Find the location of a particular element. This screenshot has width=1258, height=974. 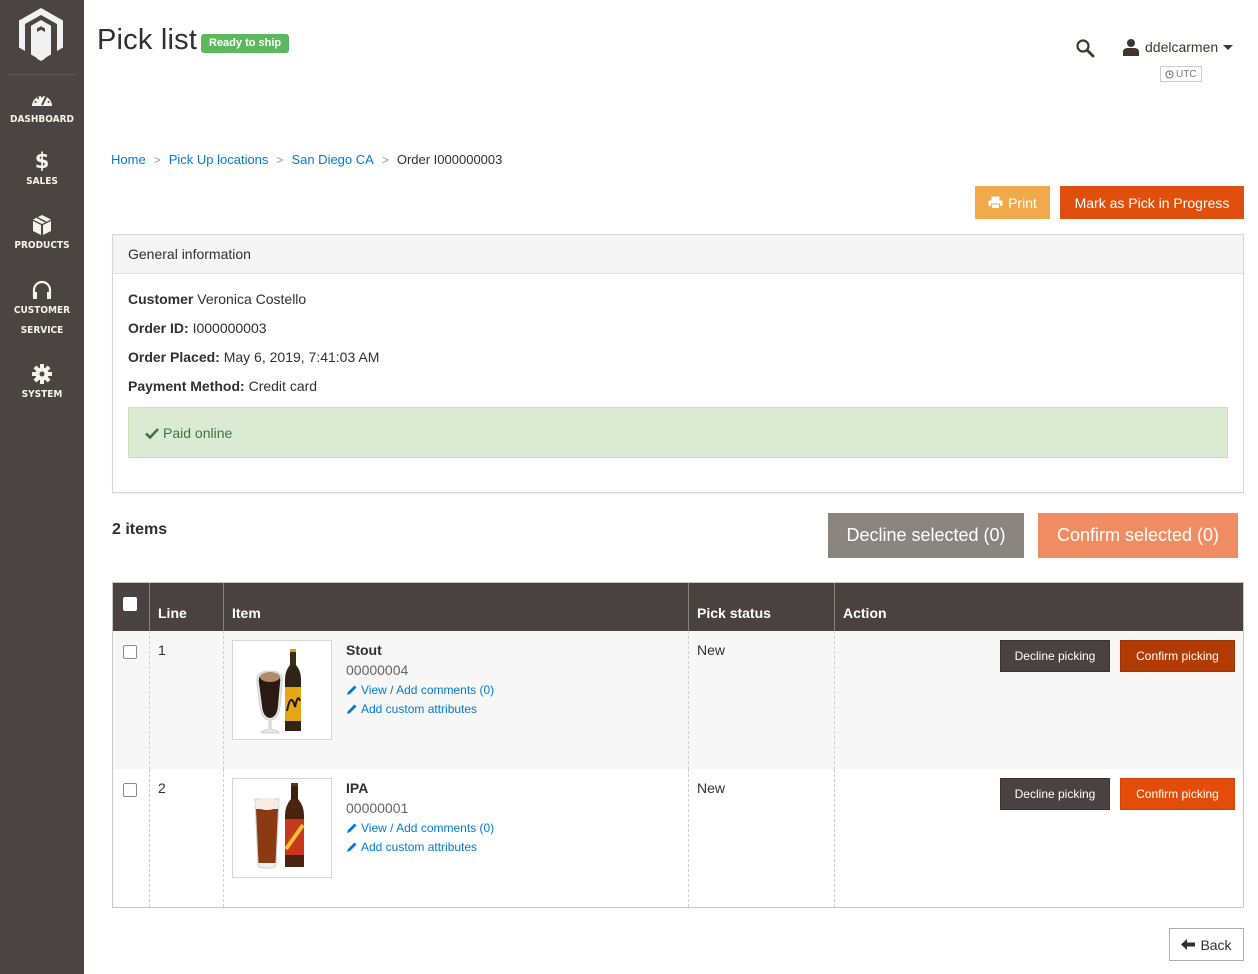

sidebar-item-system: SYSTEM is located at coordinates (42, 384).